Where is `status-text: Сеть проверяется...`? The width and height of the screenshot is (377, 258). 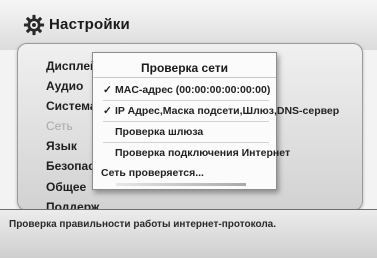
status-text: Сеть проверяется... is located at coordinates (152, 173).